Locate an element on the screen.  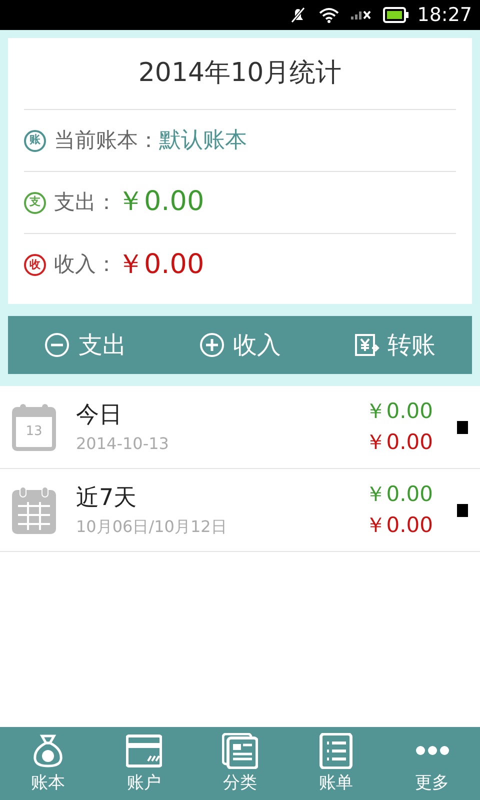
calendar-day-number: 13 is located at coordinates (34, 432).